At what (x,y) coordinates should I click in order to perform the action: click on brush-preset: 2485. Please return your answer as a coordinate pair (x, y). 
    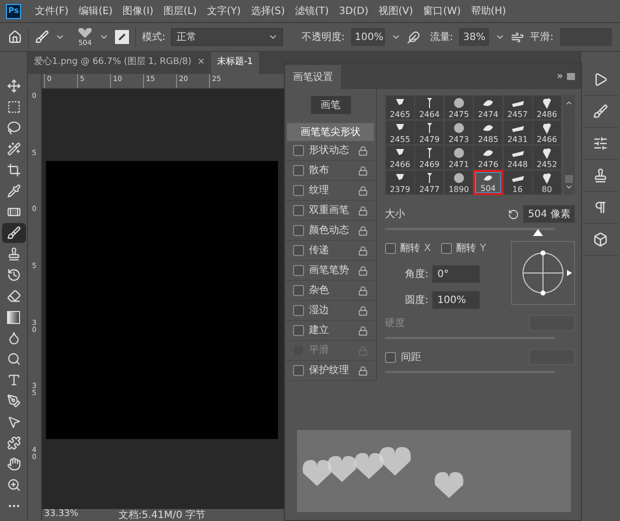
    Looking at the image, I should click on (488, 132).